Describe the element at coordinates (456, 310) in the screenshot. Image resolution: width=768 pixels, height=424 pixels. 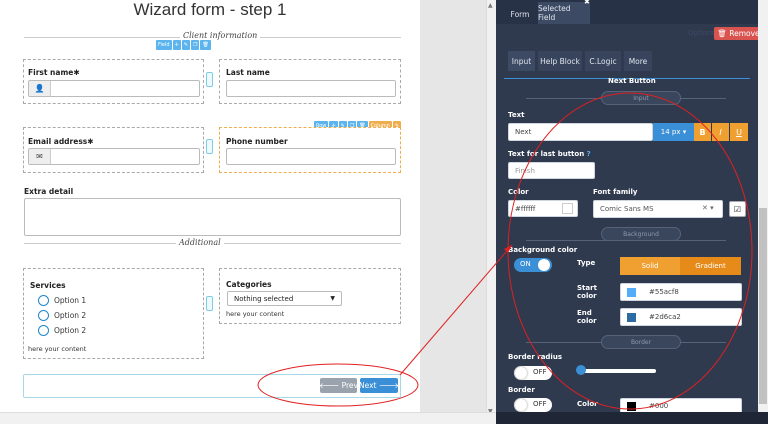
I see `connector-line` at that location.